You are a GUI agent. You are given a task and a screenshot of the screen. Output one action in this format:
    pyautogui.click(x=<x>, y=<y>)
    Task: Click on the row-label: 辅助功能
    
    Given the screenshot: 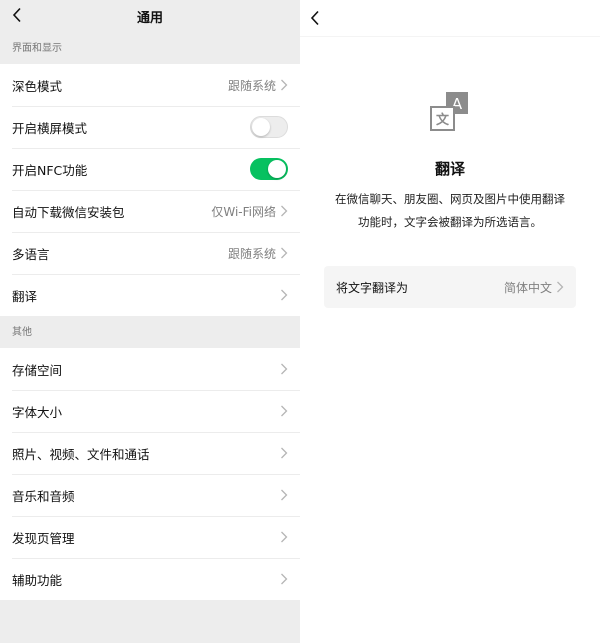 What is the action you would take?
    pyautogui.click(x=37, y=580)
    